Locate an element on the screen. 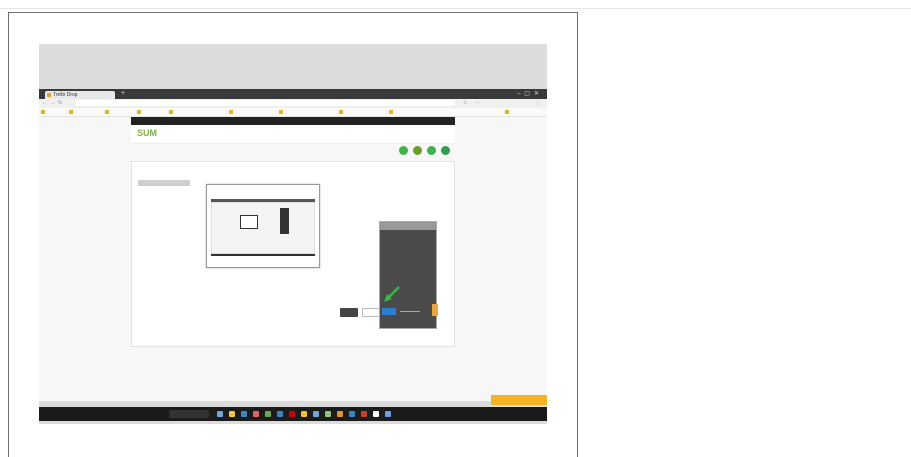 The width and height of the screenshot is (911, 457). floating-button is located at coordinates (519, 400).